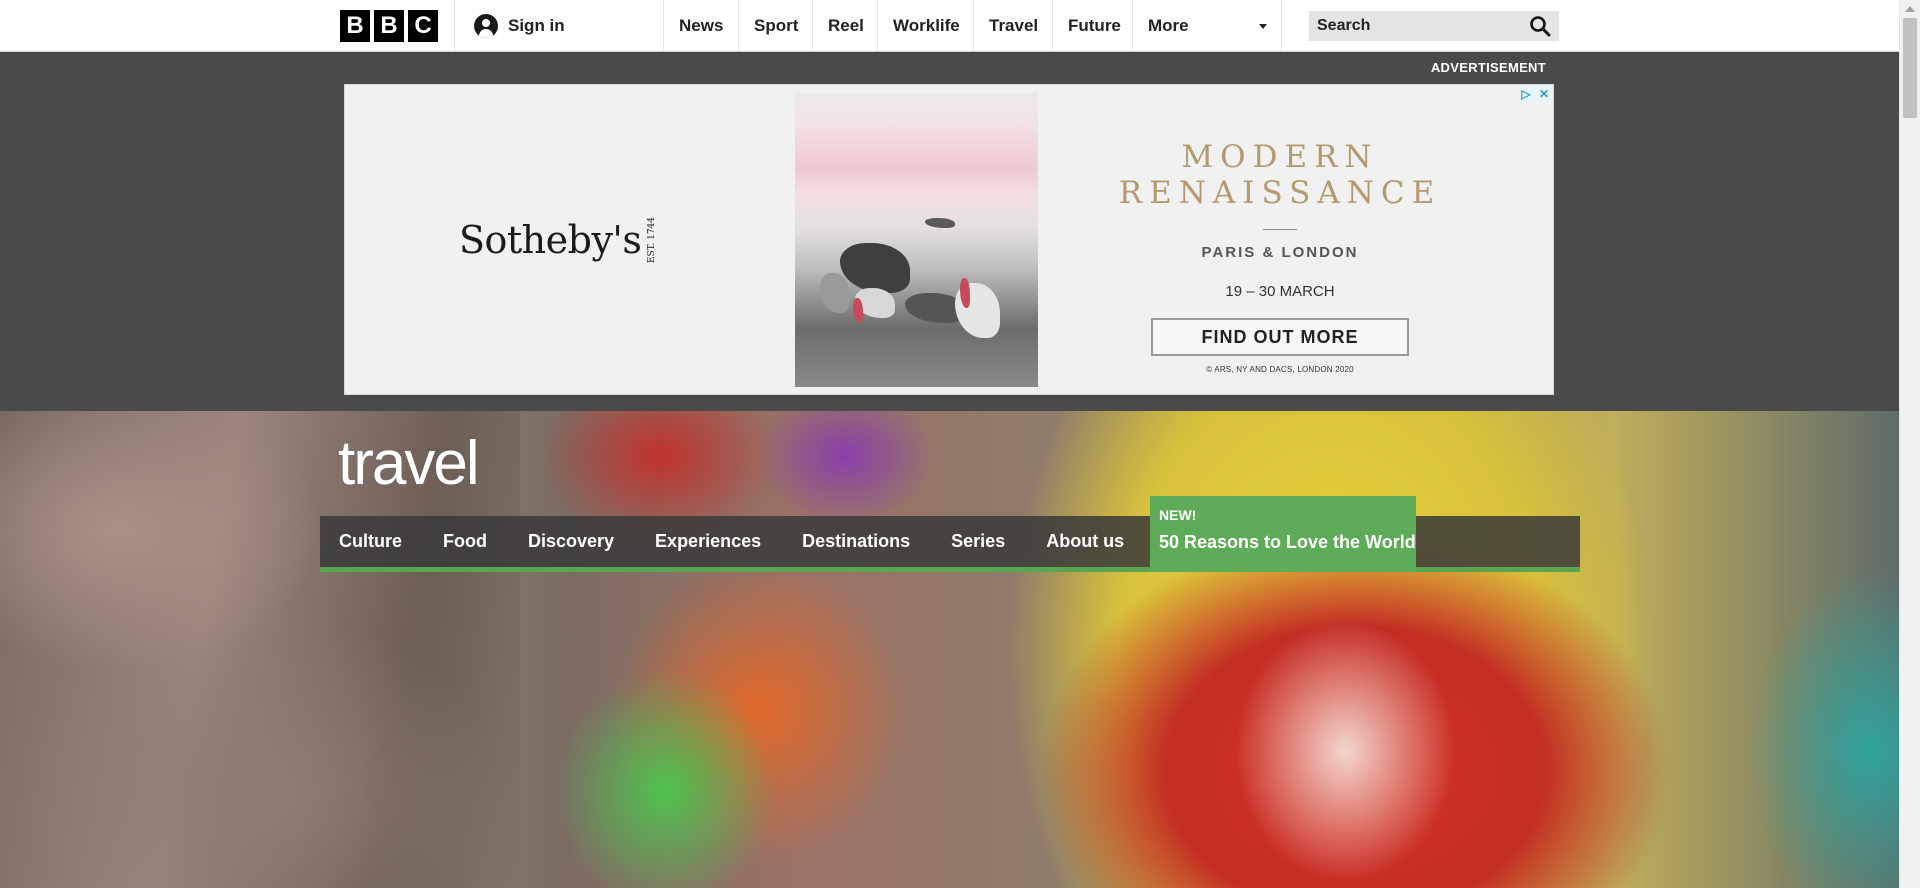  What do you see at coordinates (652, 240) in the screenshot?
I see `brand-established: EST. 1744` at bounding box center [652, 240].